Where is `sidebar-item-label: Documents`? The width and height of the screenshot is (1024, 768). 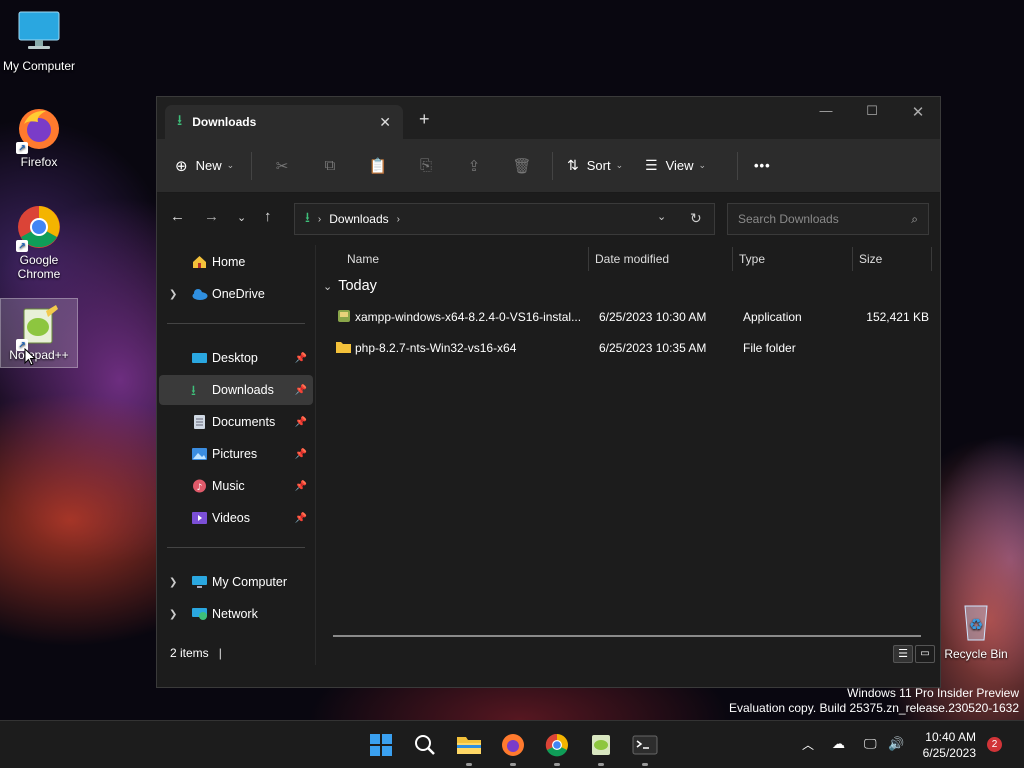
sidebar-item-label: Documents is located at coordinates (244, 422).